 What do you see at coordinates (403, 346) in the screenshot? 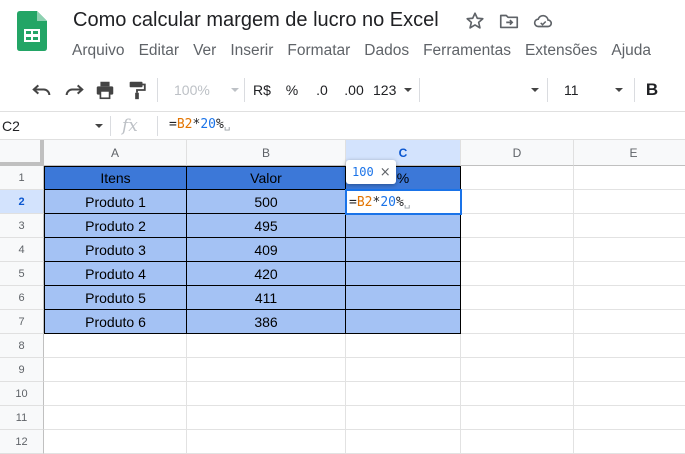
I see `cell-c8` at bounding box center [403, 346].